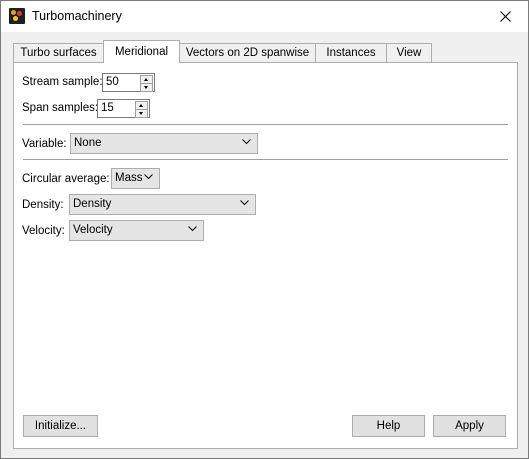 The width and height of the screenshot is (529, 459). I want to click on variable-dropdown: None, so click(164, 143).